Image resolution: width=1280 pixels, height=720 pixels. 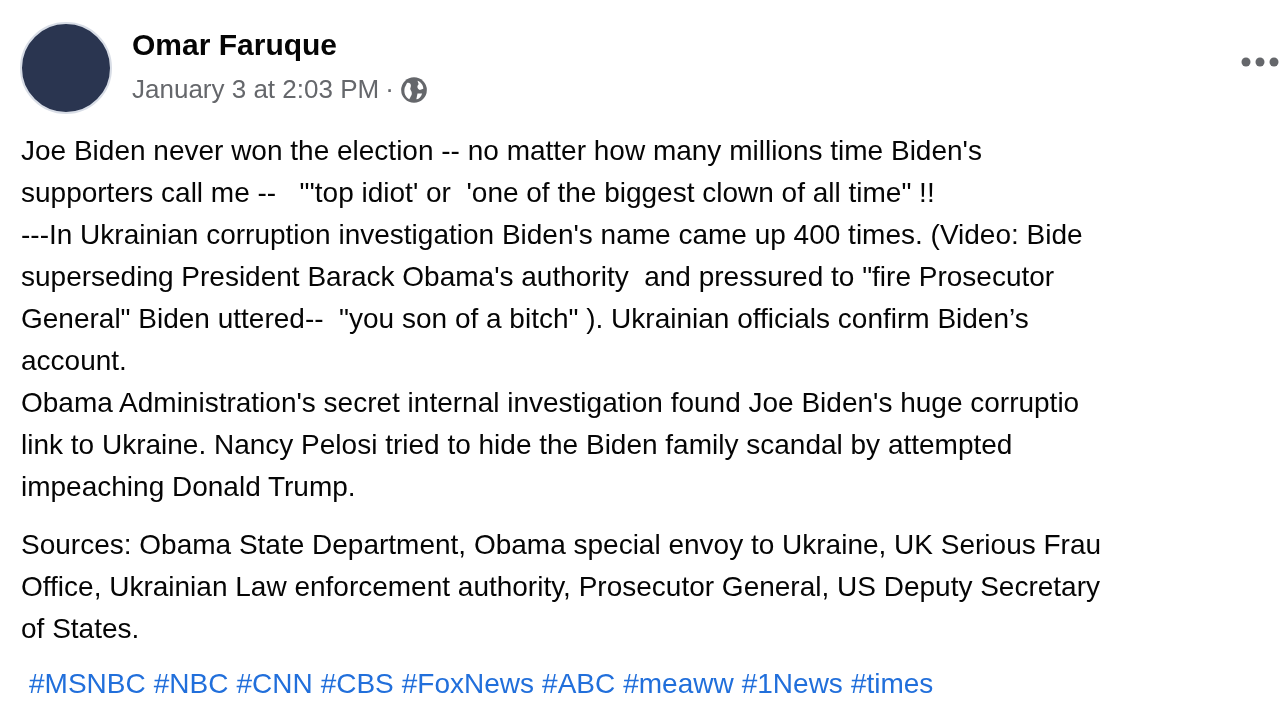 What do you see at coordinates (357, 684) in the screenshot?
I see `hashtag-link: #CBS` at bounding box center [357, 684].